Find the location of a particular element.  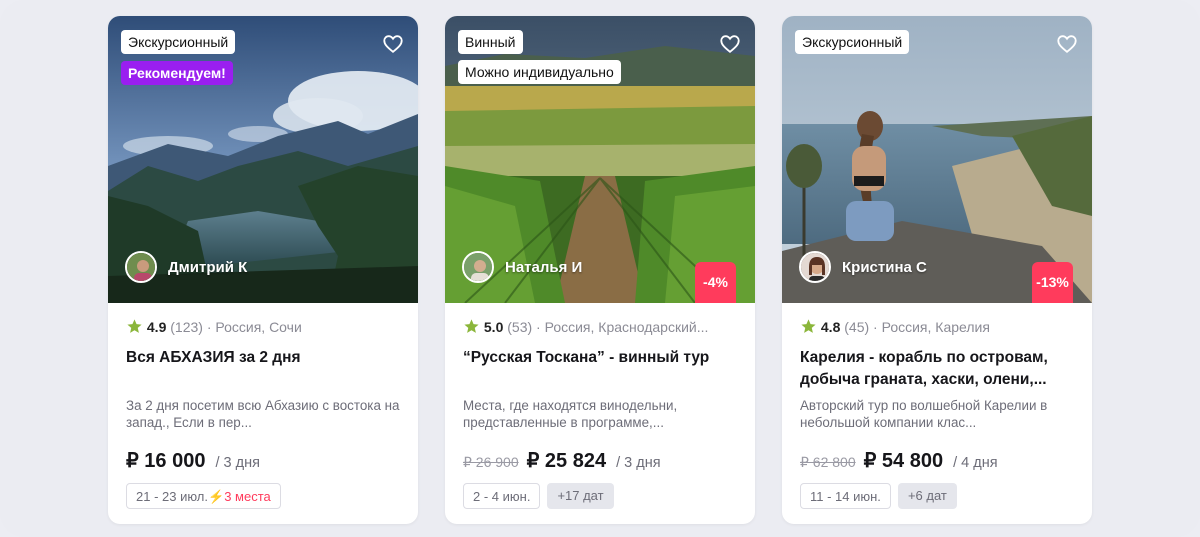

date-chip: 21 - 23 июл.⚡3 места is located at coordinates (203, 496).